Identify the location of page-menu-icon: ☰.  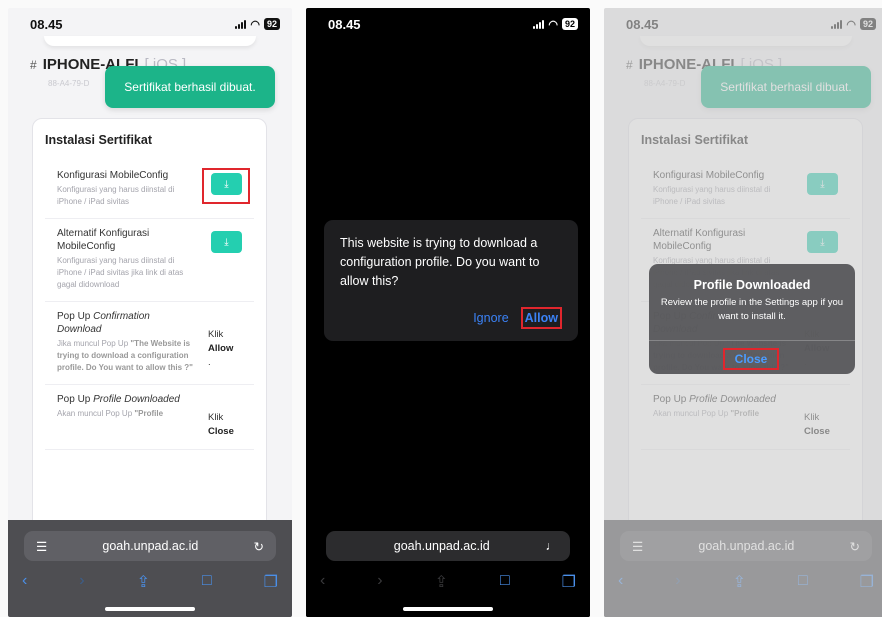
(41, 546).